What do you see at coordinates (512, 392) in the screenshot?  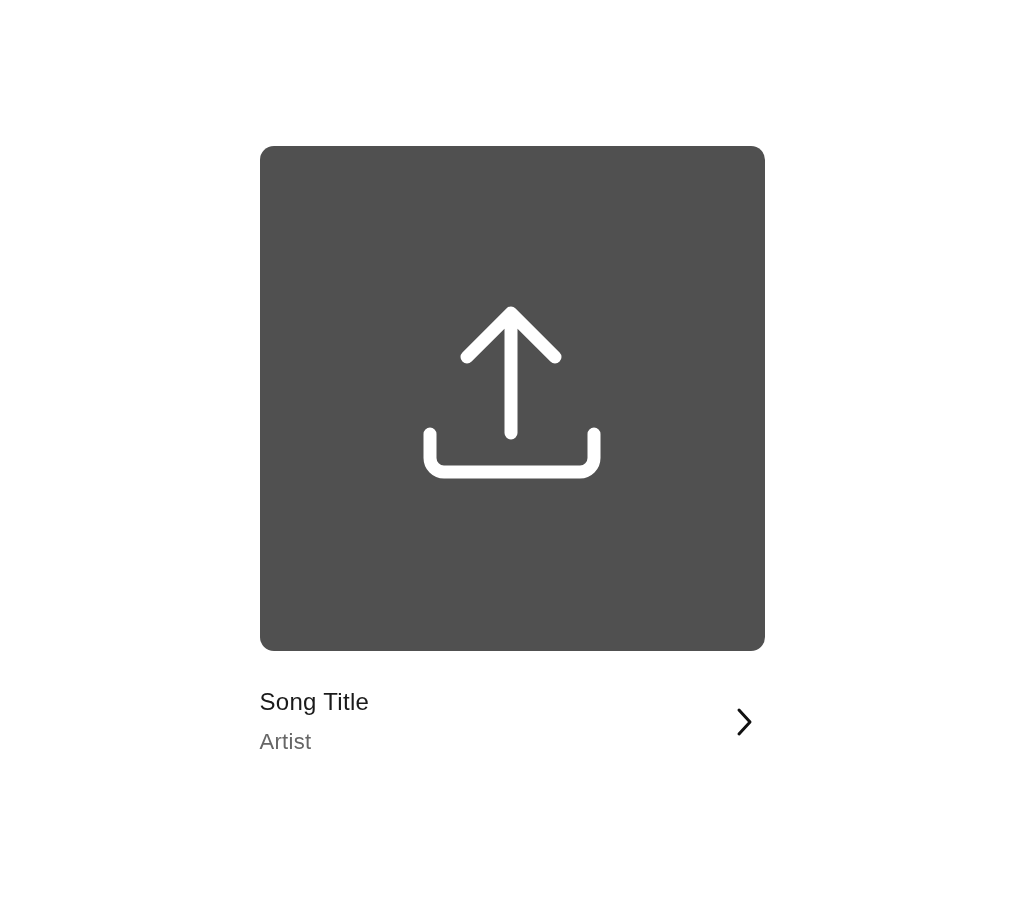 I see `upload-icon` at bounding box center [512, 392].